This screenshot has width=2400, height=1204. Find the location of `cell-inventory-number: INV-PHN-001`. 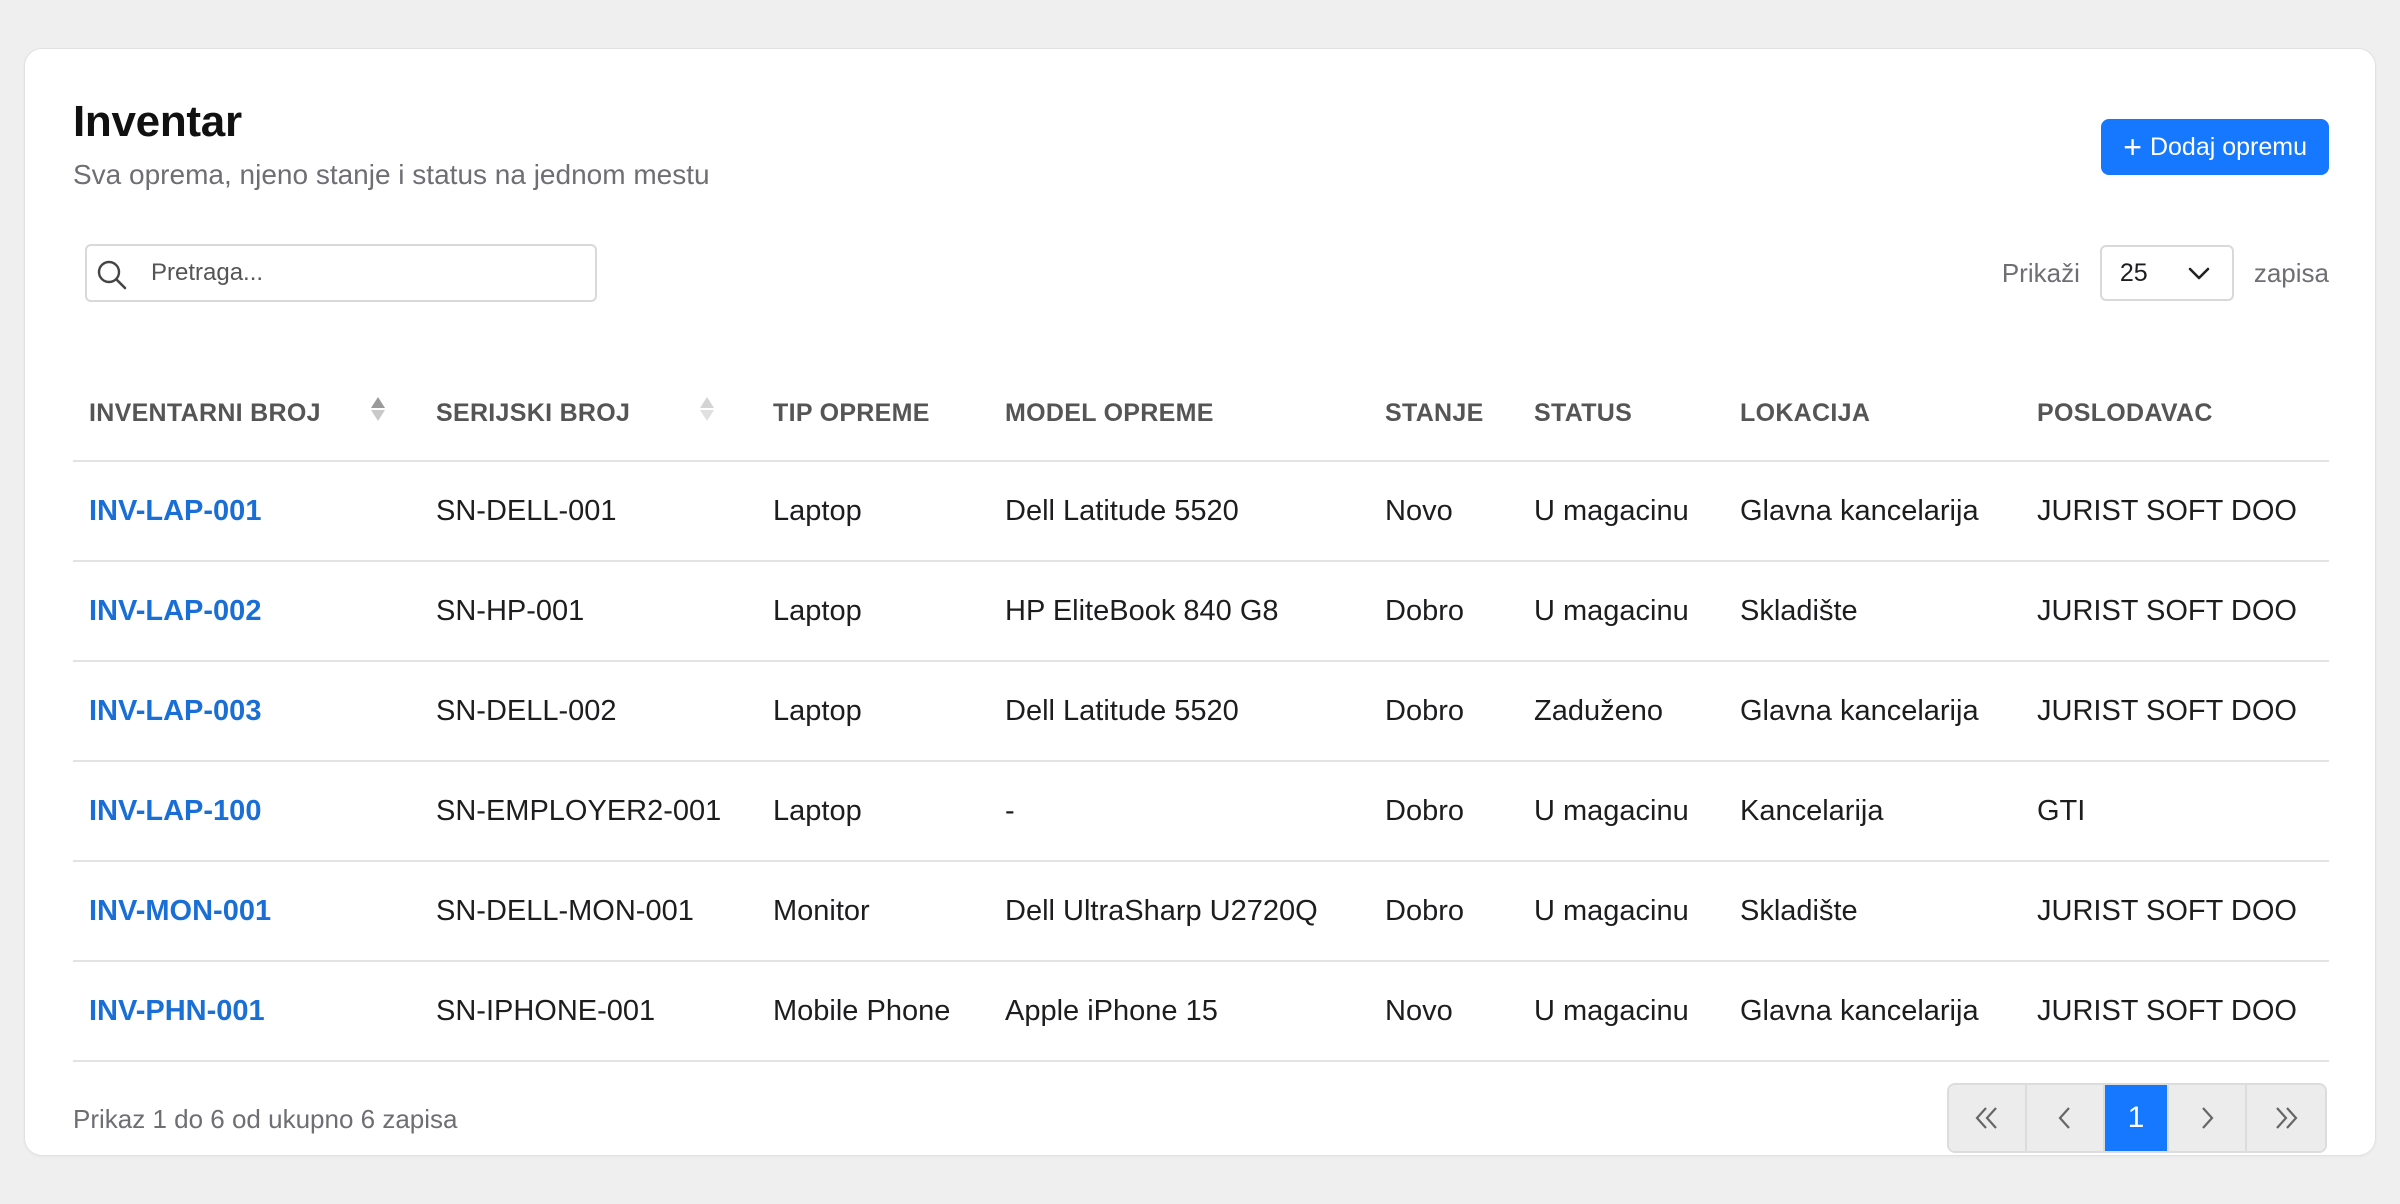

cell-inventory-number: INV-PHN-001 is located at coordinates (246, 1011).